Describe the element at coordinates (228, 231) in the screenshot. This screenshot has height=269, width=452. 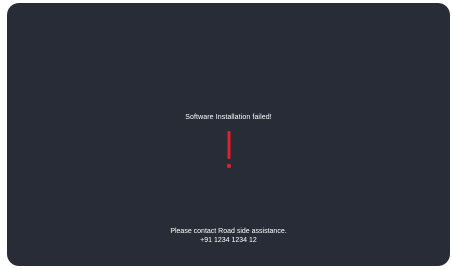
I see `support-message: Please contact Road side assistance.` at that location.